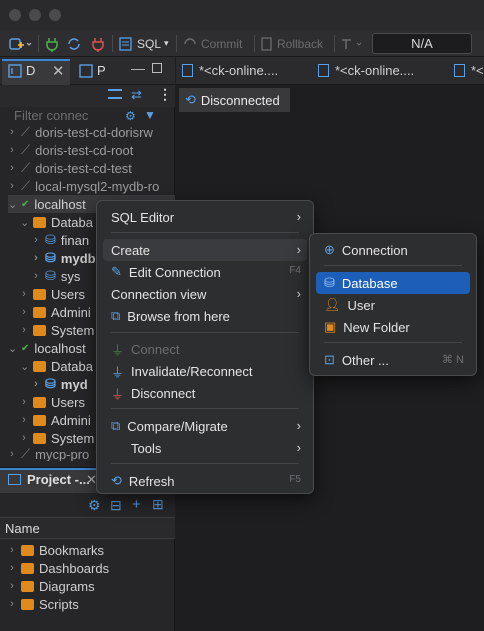  Describe the element at coordinates (393, 360) in the screenshot. I see `menu-item-other: ⊡ Other ... ⌘ N` at that location.